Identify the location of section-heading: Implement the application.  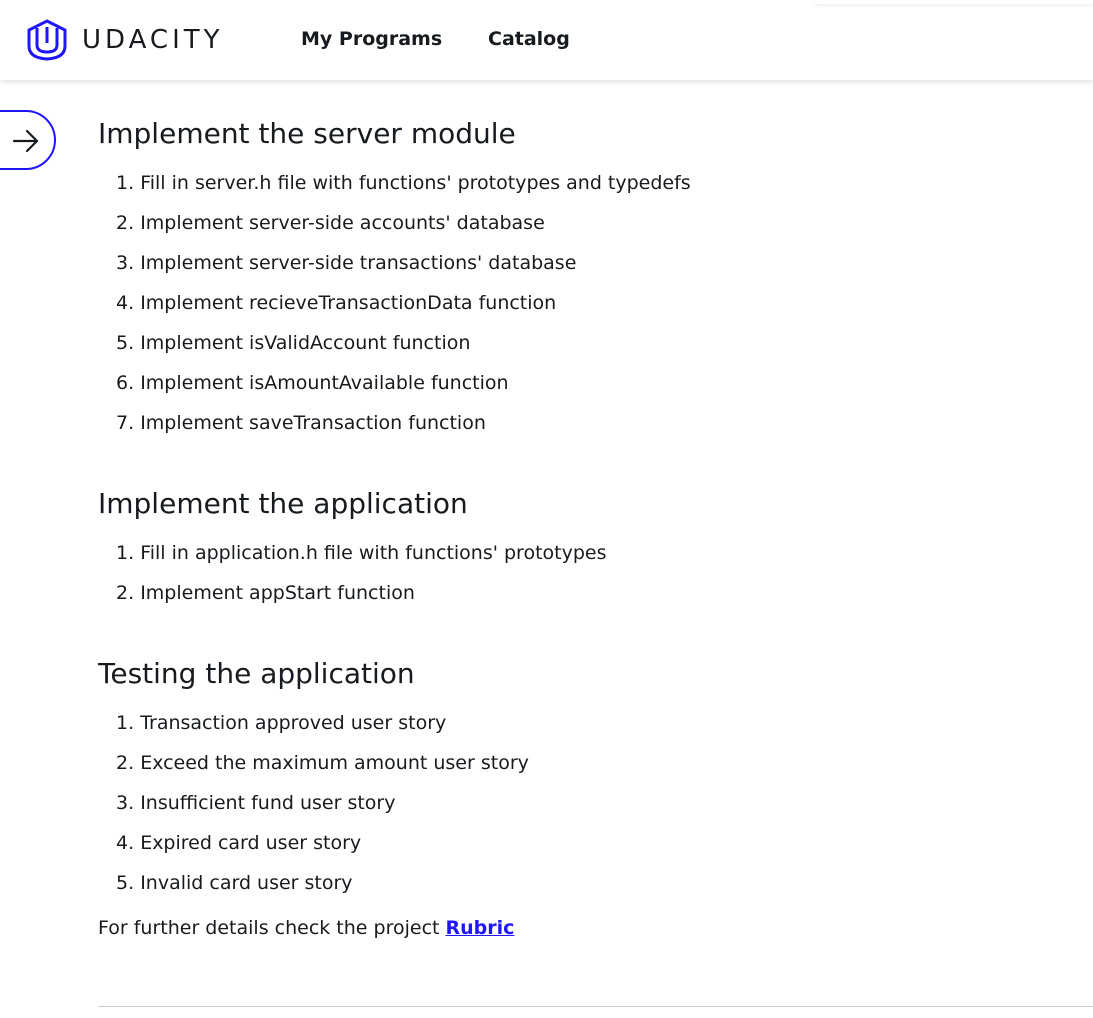
(283, 503).